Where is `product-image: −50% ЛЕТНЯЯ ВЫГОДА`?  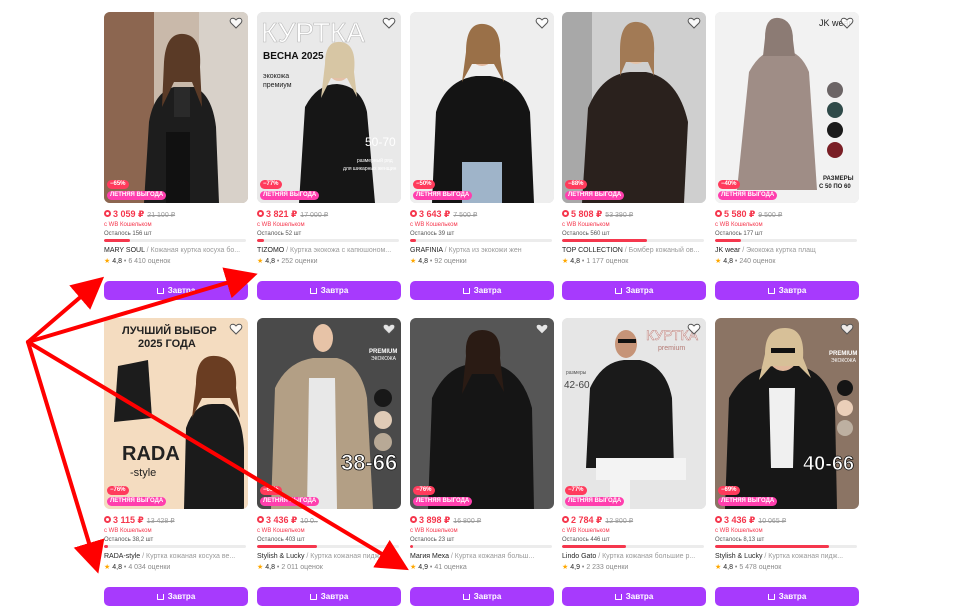 product-image: −50% ЛЕТНЯЯ ВЫГОДА is located at coordinates (482, 107).